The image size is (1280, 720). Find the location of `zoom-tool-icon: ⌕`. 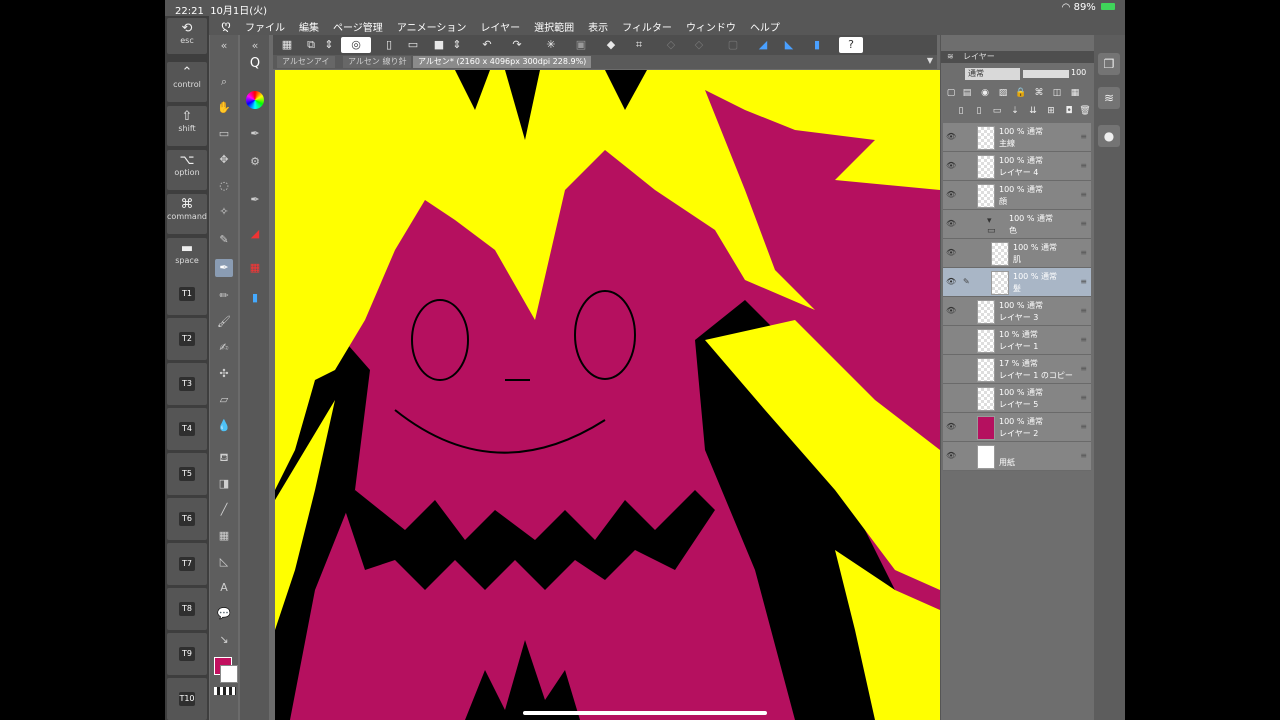

zoom-tool-icon: ⌕ is located at coordinates (224, 82).